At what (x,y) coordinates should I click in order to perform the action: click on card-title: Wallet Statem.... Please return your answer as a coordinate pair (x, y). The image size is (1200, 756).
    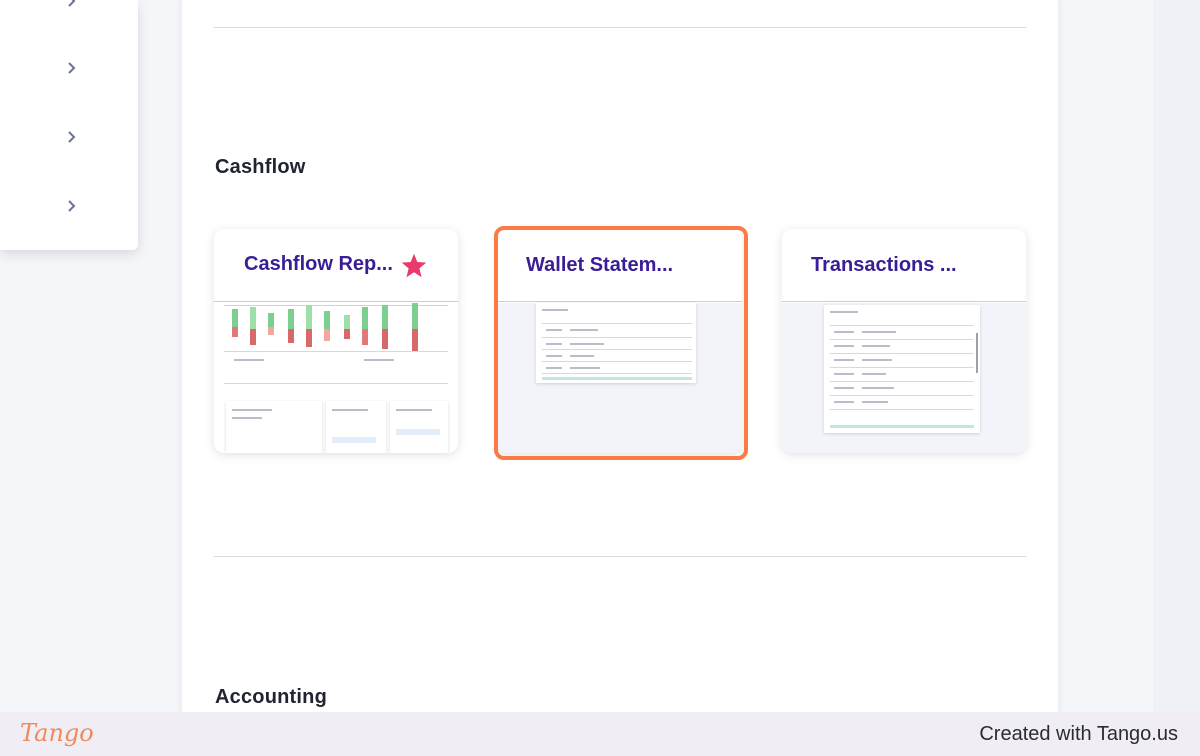
    Looking at the image, I should click on (600, 265).